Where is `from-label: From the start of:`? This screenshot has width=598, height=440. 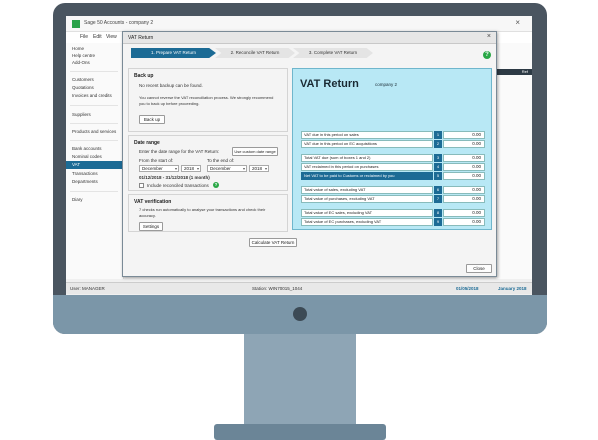 from-label: From the start of: is located at coordinates (156, 160).